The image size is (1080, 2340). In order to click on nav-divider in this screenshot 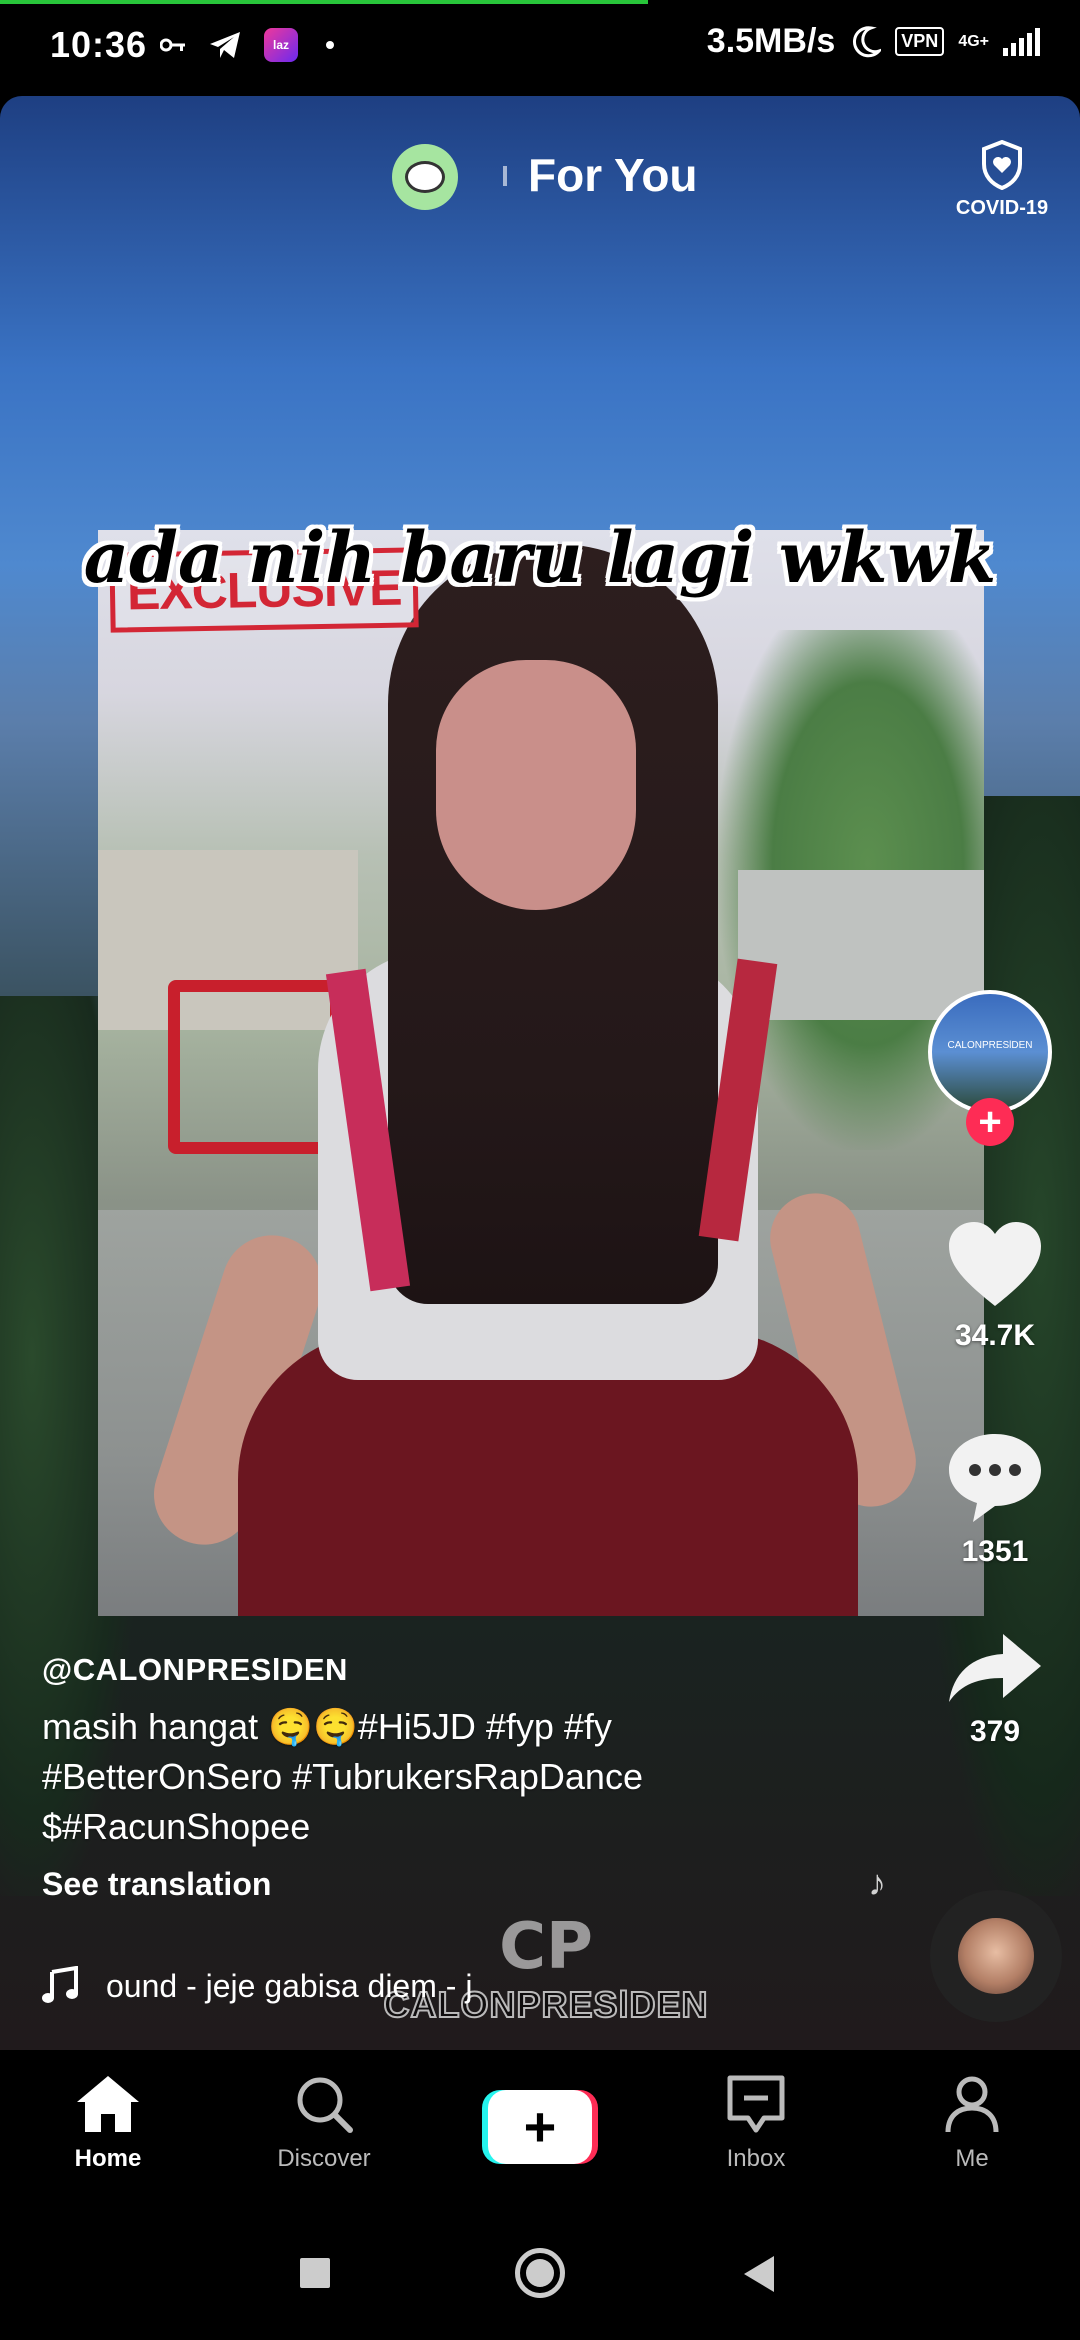, I will do `click(505, 176)`.